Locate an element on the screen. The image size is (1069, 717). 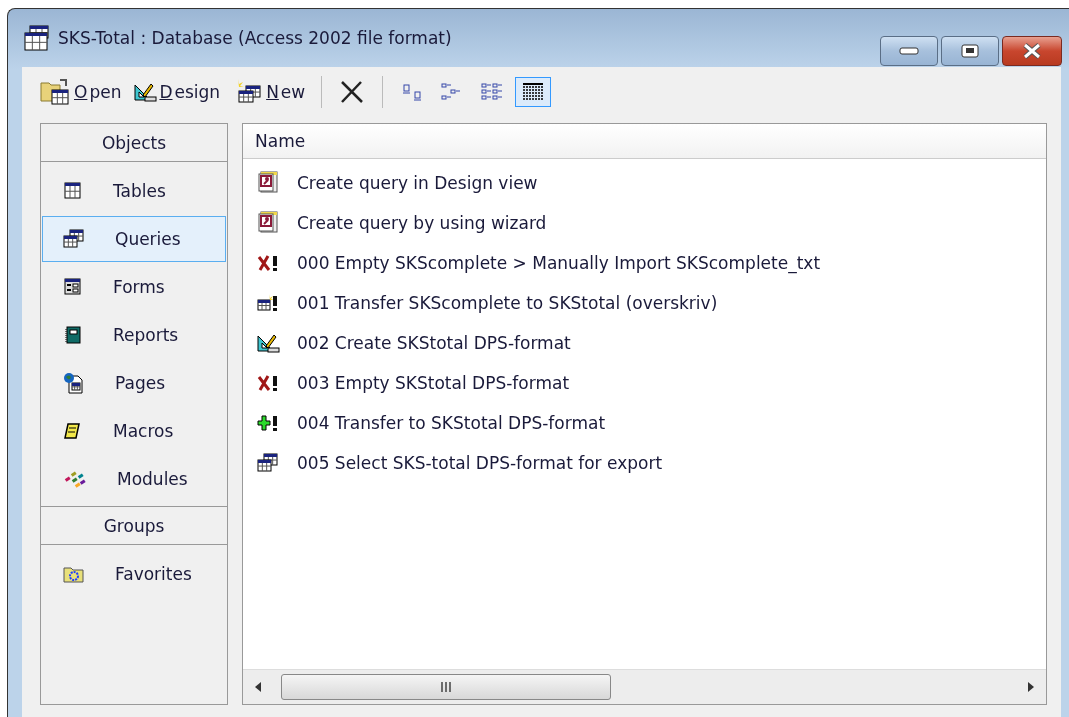
set-square-pencil-icon is located at coordinates (145, 92).